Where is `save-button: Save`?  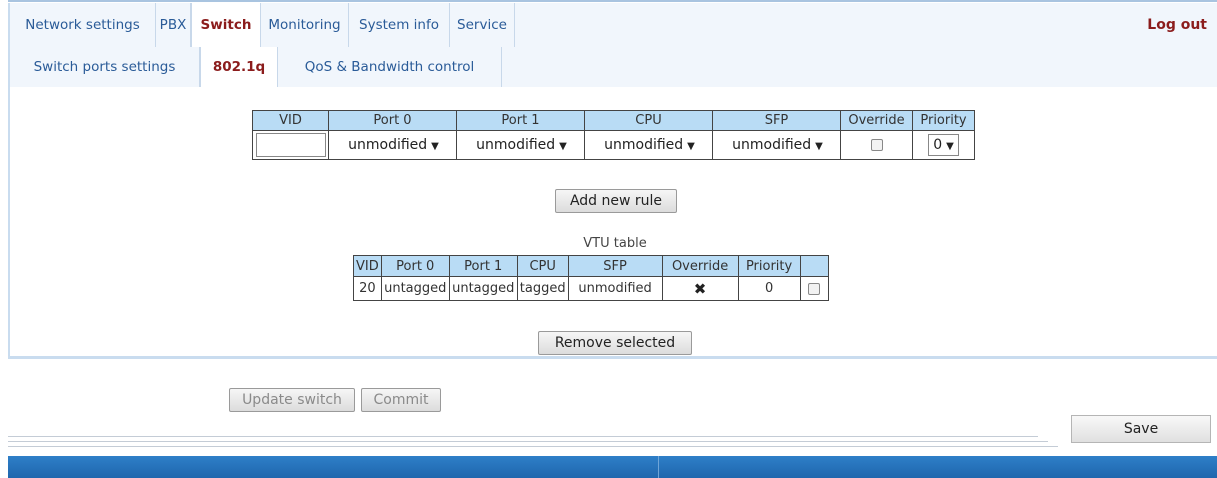 save-button: Save is located at coordinates (1141, 429).